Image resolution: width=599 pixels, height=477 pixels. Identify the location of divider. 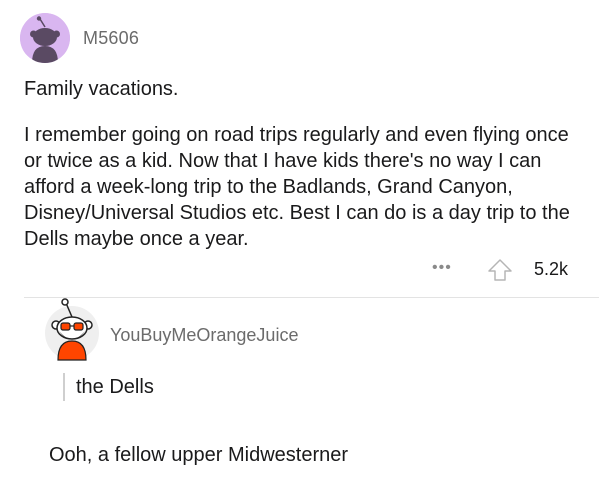
(311, 297).